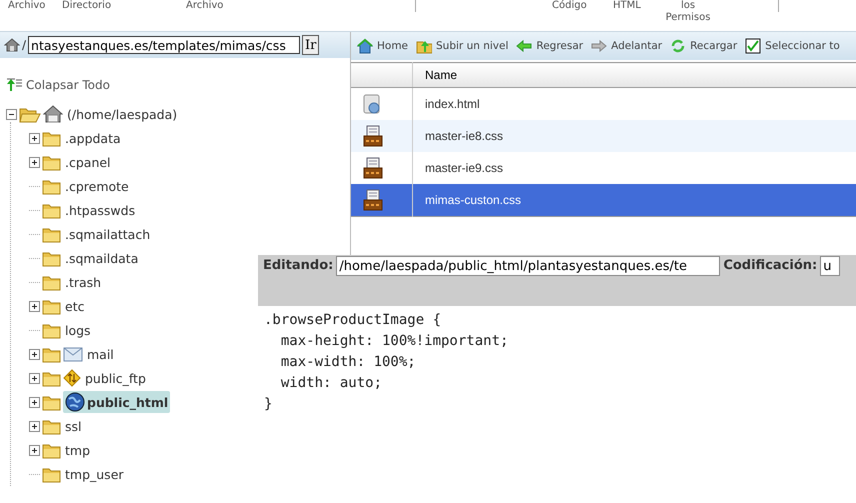 The image size is (856, 503). What do you see at coordinates (792, 46) in the screenshot?
I see `toolbar-button: Seleccionar to` at bounding box center [792, 46].